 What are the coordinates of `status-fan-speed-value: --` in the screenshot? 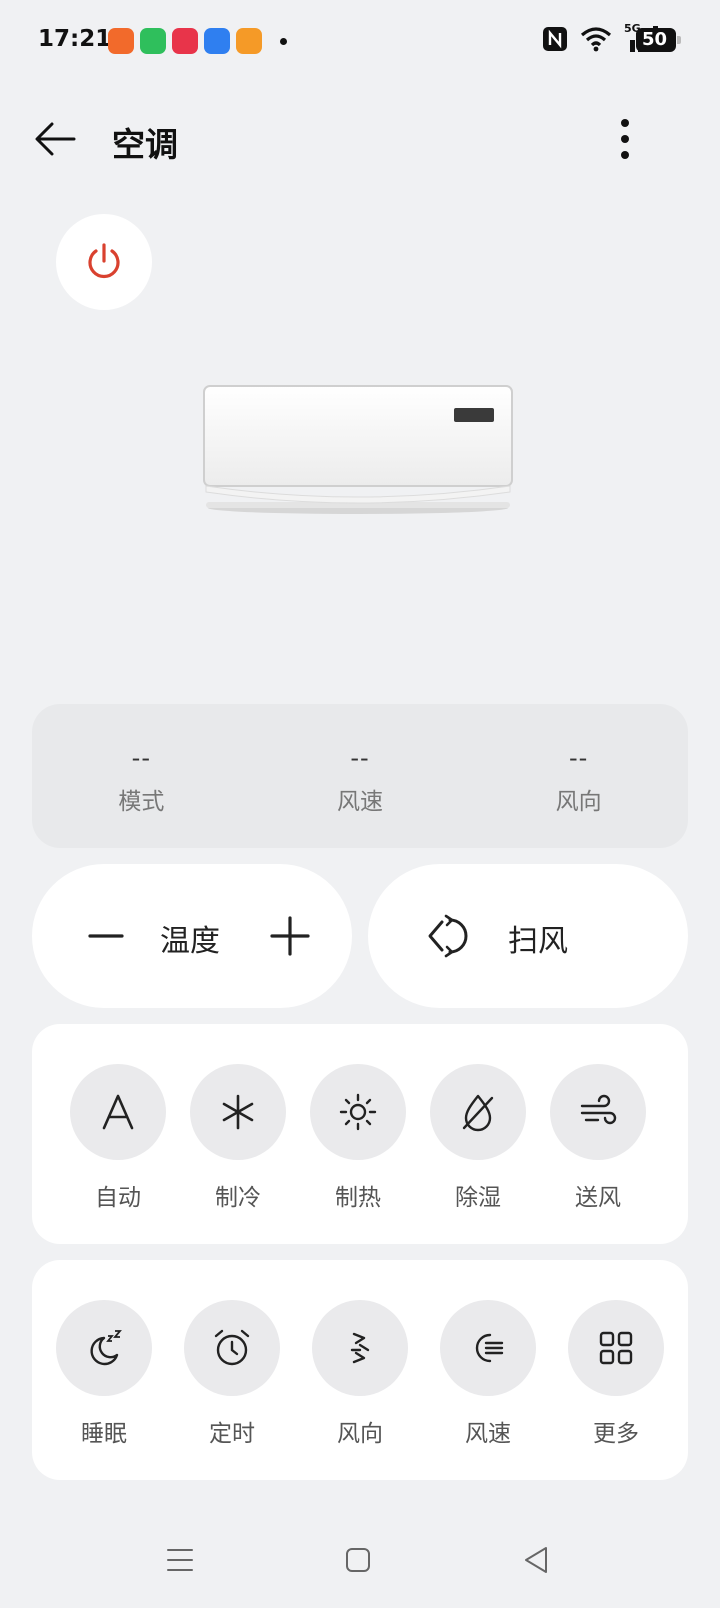 It's located at (360, 758).